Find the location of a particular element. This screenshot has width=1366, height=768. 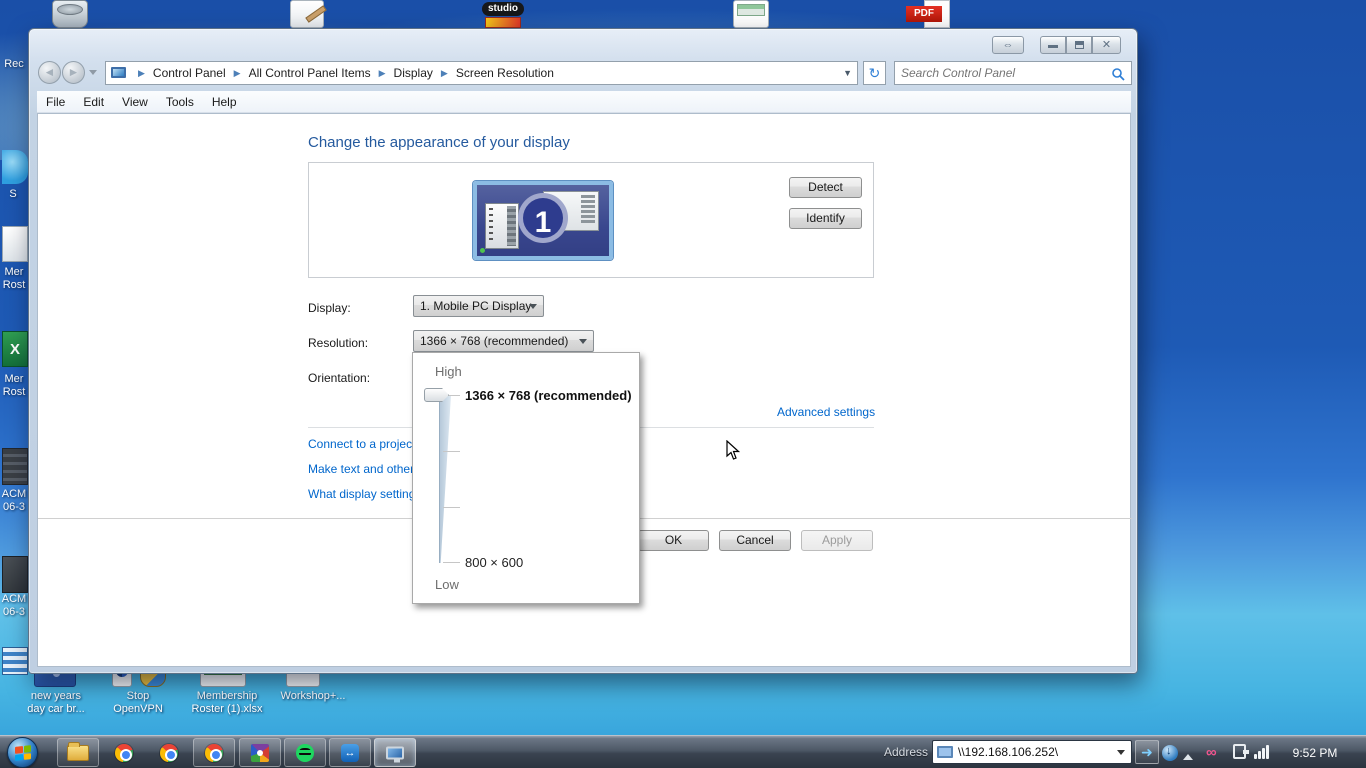

resolution-dropdown-value: 1366 × 768 (recommended) is located at coordinates (494, 341).